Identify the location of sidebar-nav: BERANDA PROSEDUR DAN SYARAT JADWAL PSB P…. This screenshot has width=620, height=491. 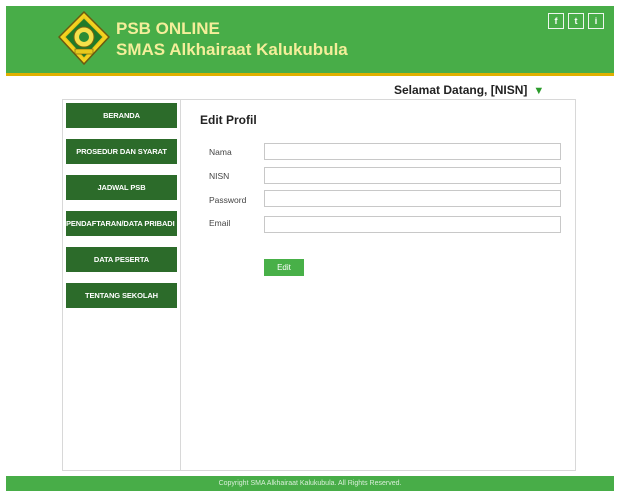
(122, 211).